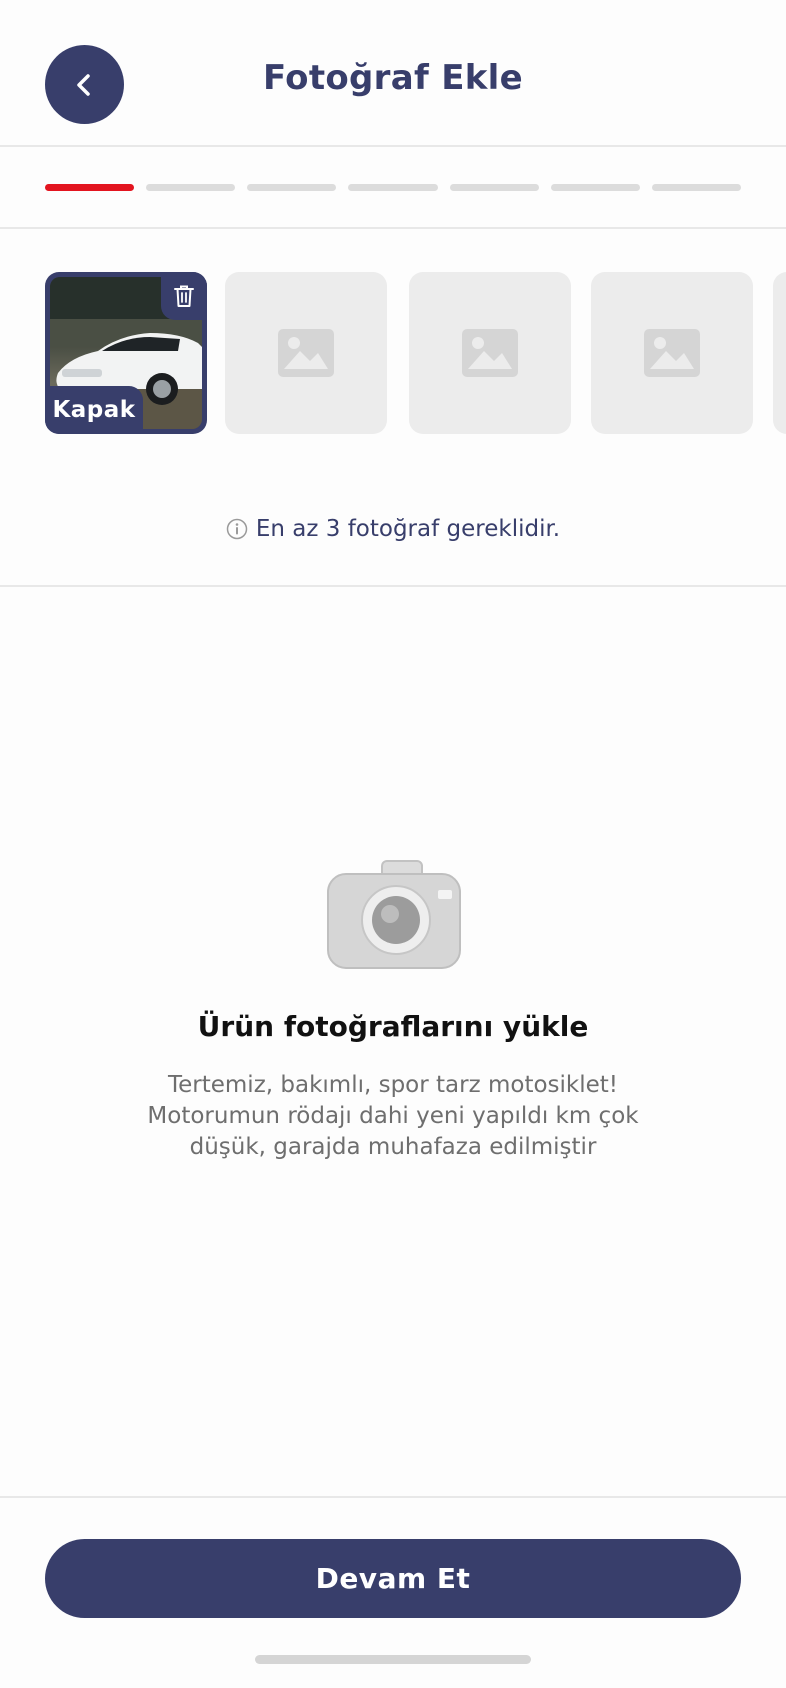 The height and width of the screenshot is (1688, 786). What do you see at coordinates (237, 529) in the screenshot?
I see `info-icon` at bounding box center [237, 529].